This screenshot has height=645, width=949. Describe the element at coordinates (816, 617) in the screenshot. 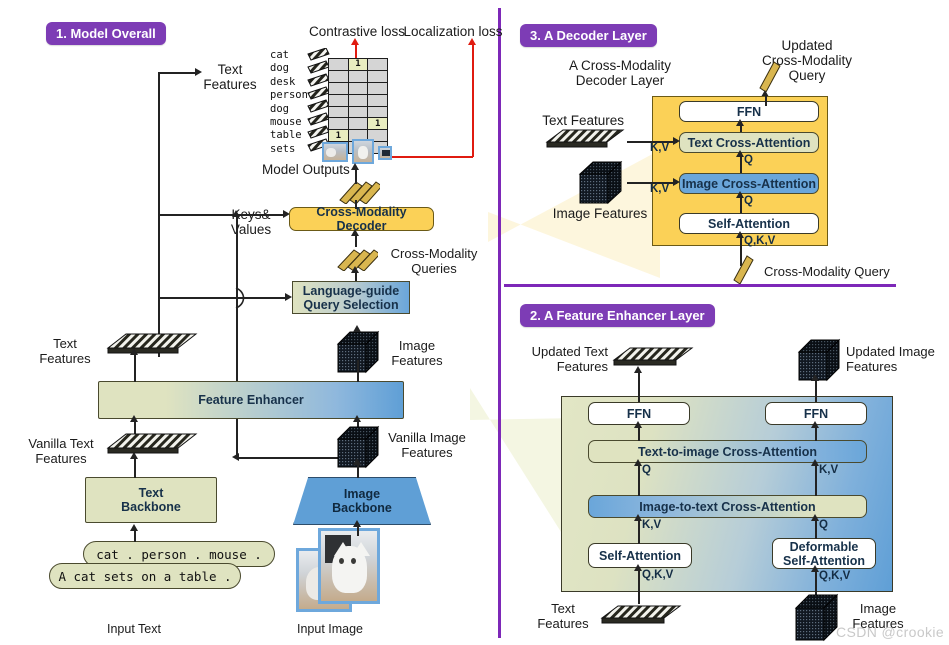

I see `enhancer-image-features-cube-icon` at that location.